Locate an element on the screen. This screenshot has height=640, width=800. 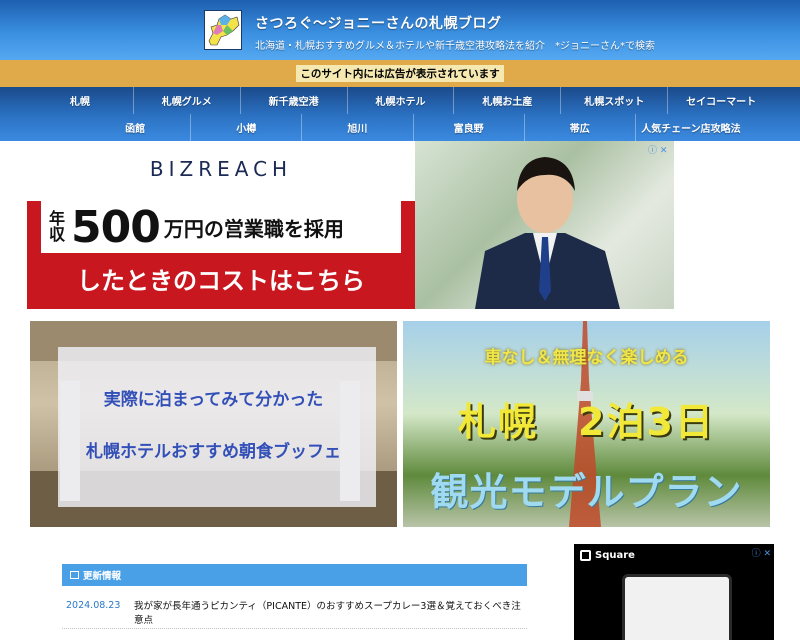
promo-sapporo-model-plan: 車なし＆無理なく楽しめる 札幌 2泊3日 観光モデルプラン is located at coordinates (586, 424).